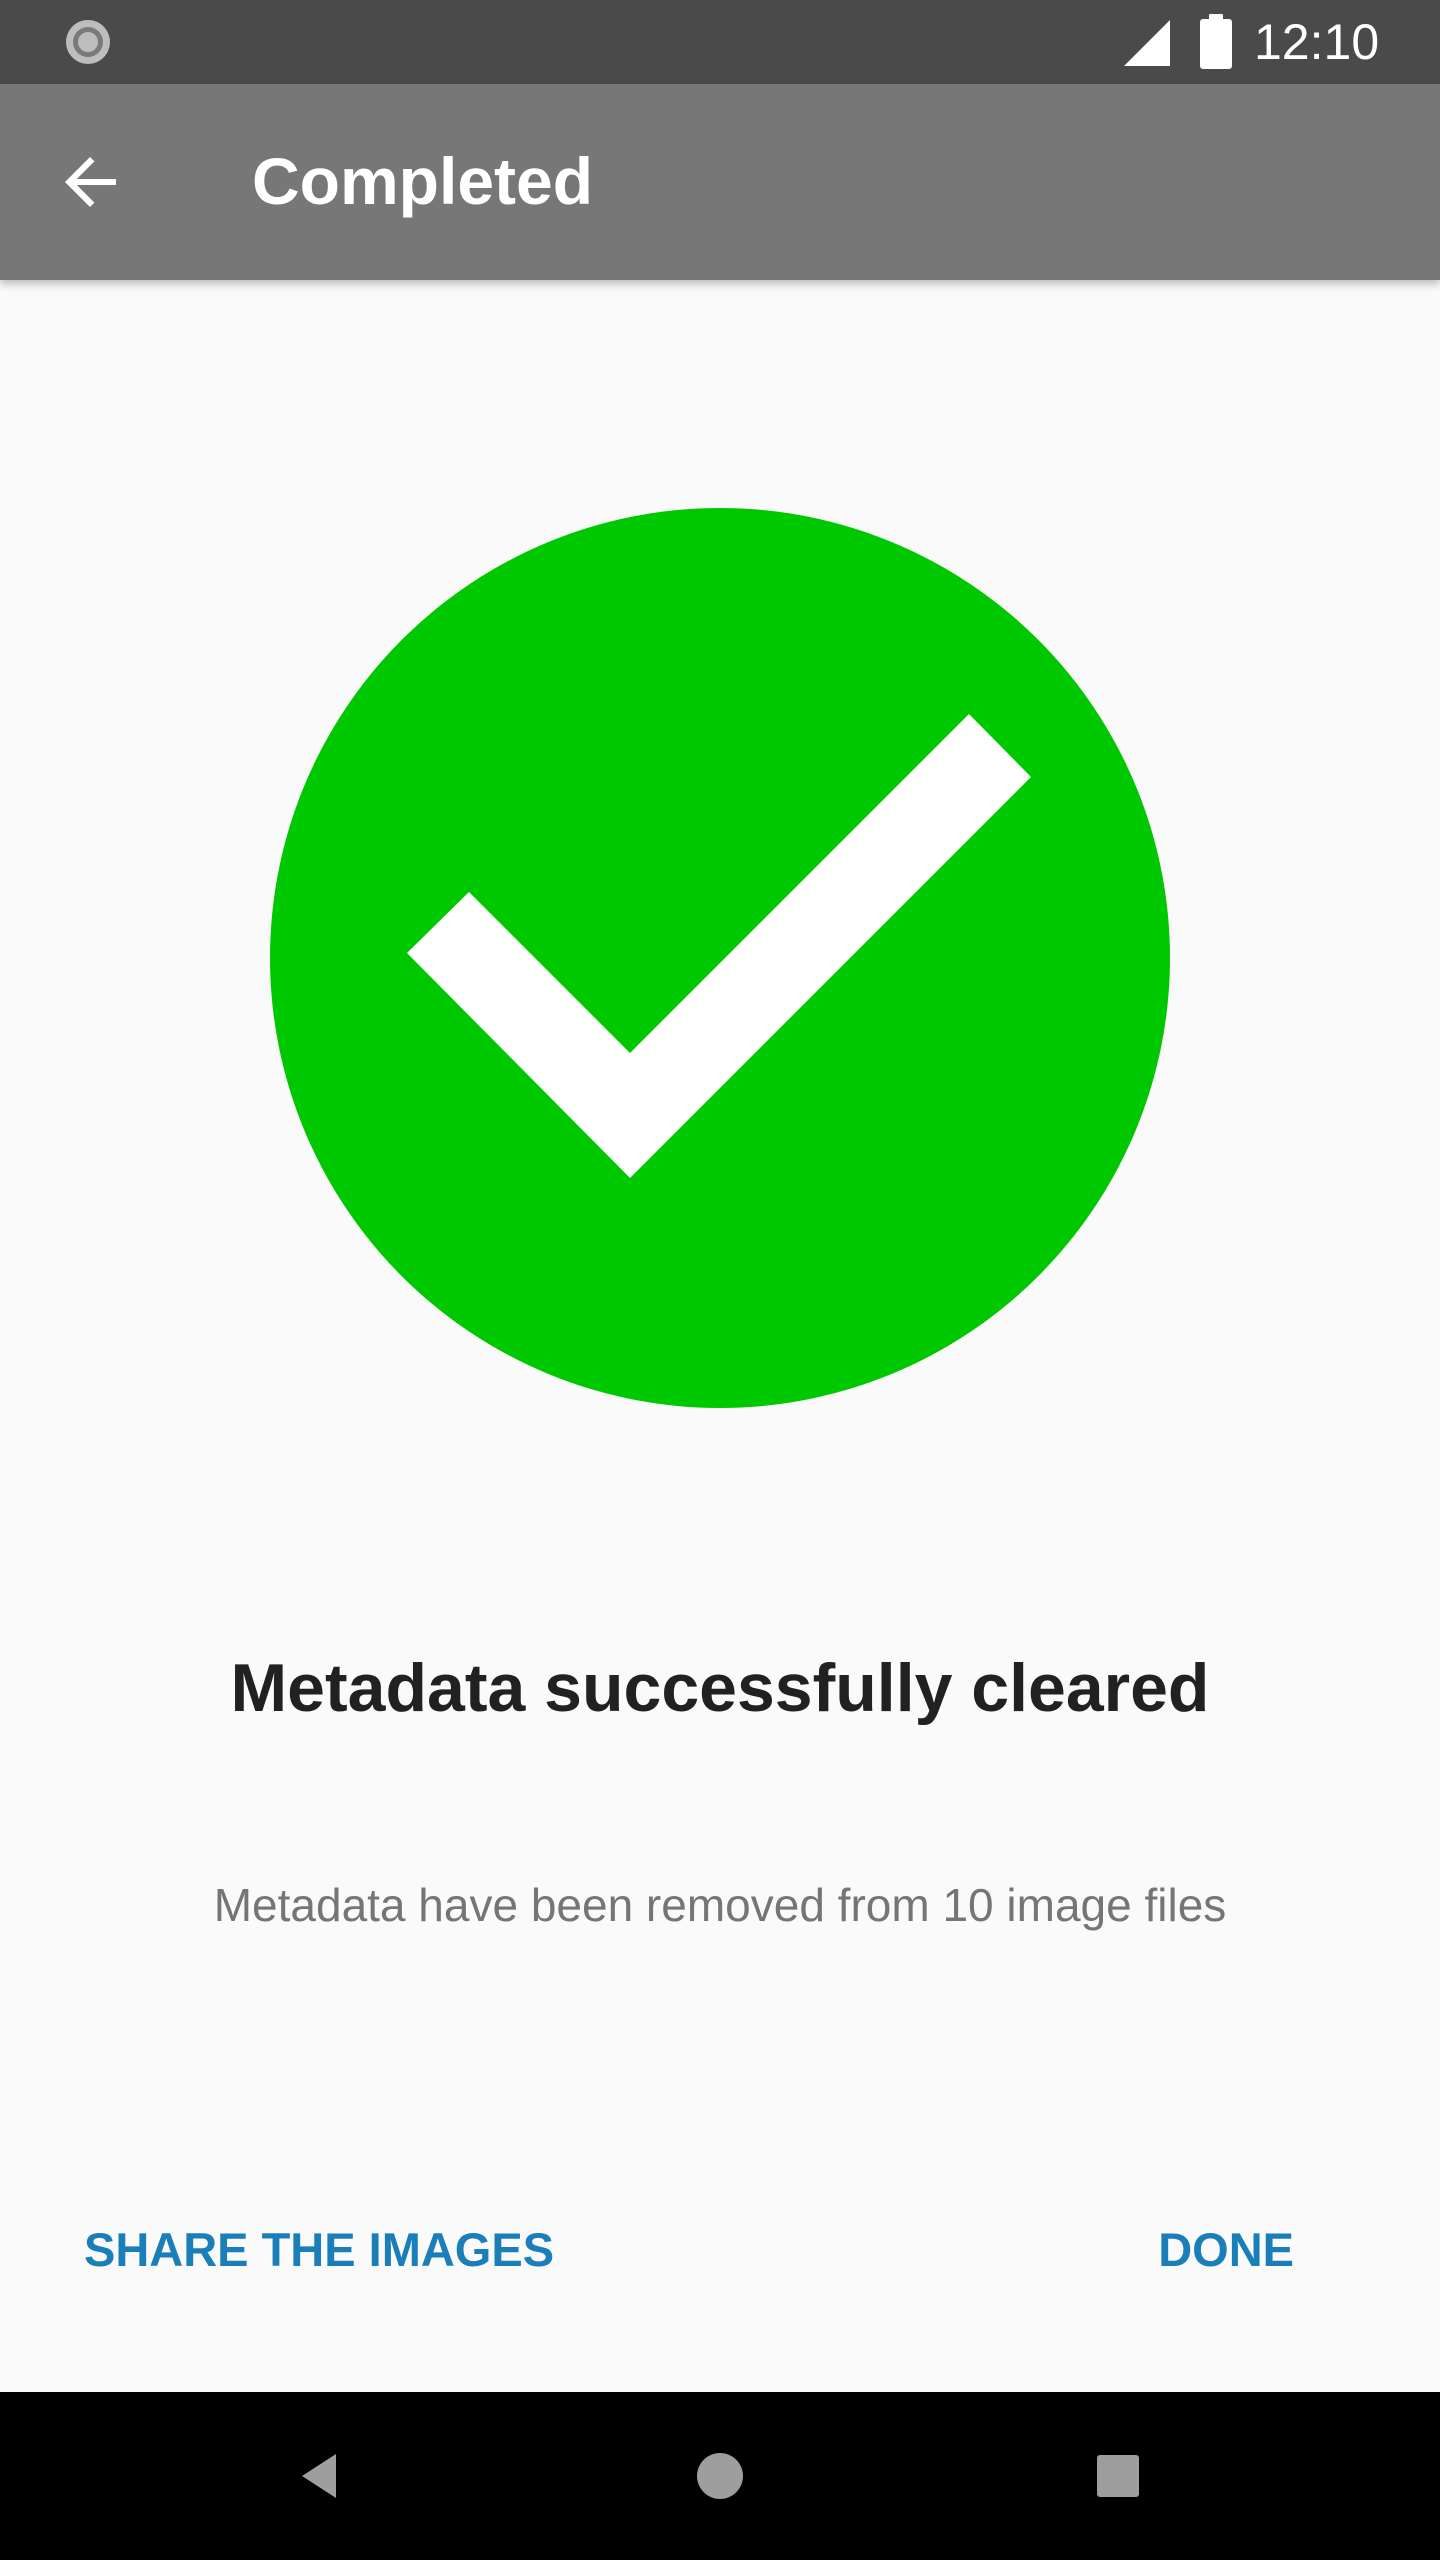 This screenshot has height=2560, width=1440. What do you see at coordinates (1317, 42) in the screenshot?
I see `status-clock: 12:10` at bounding box center [1317, 42].